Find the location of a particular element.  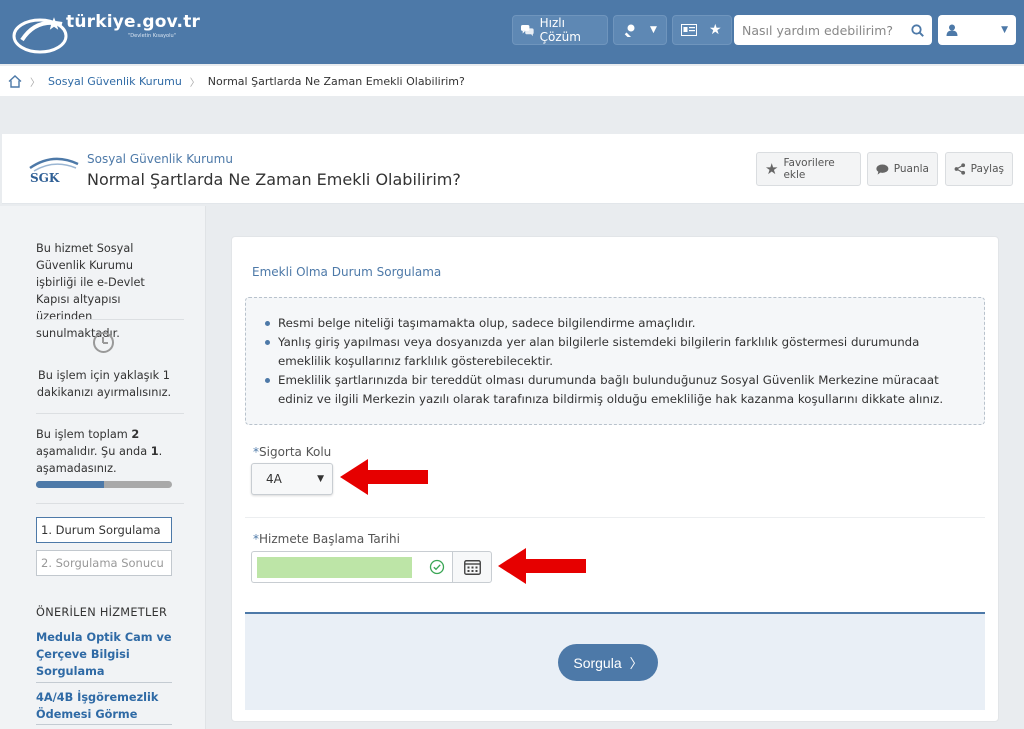

search-box is located at coordinates (833, 30).